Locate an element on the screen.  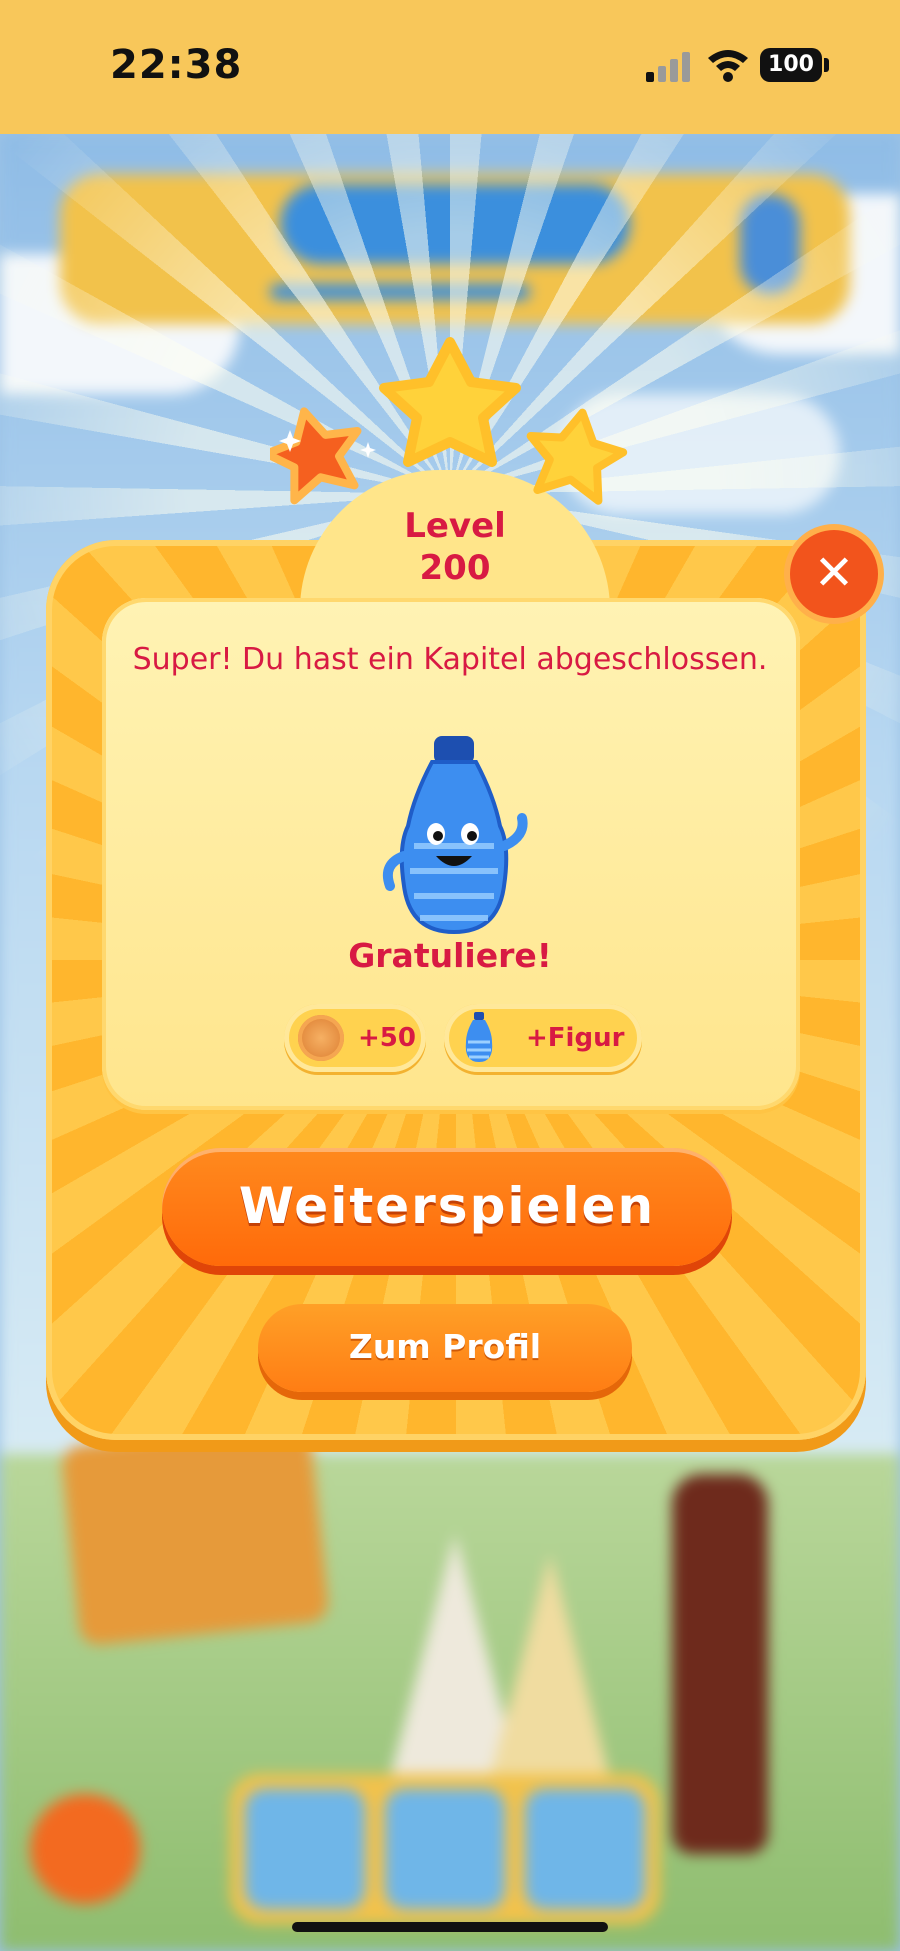
continue-playing-button: Weiterspielen is located at coordinates (447, 1207).